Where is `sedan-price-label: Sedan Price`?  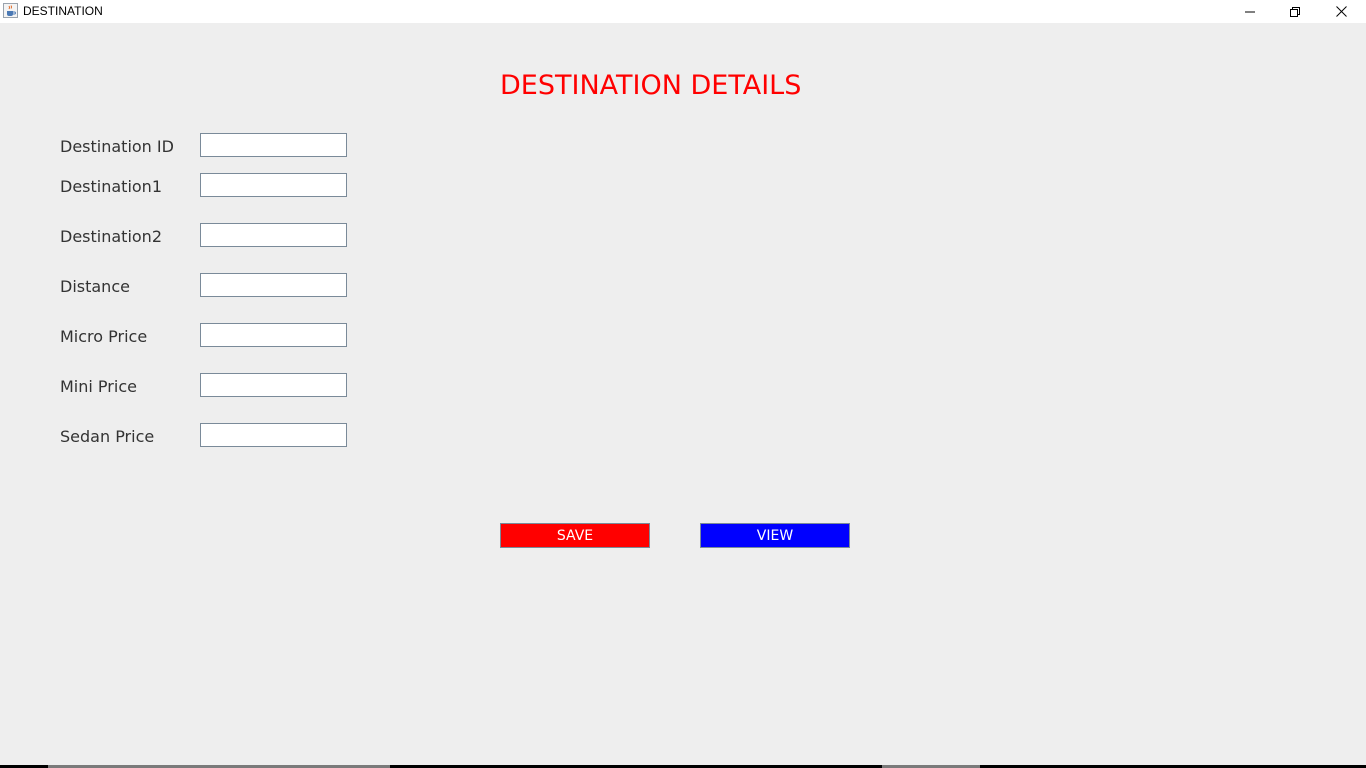 sedan-price-label: Sedan Price is located at coordinates (107, 436).